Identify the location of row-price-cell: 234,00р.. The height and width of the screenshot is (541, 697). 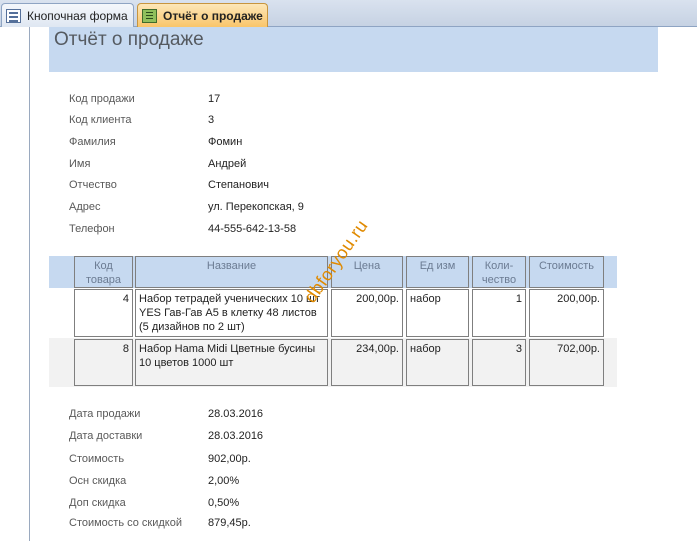
(367, 362).